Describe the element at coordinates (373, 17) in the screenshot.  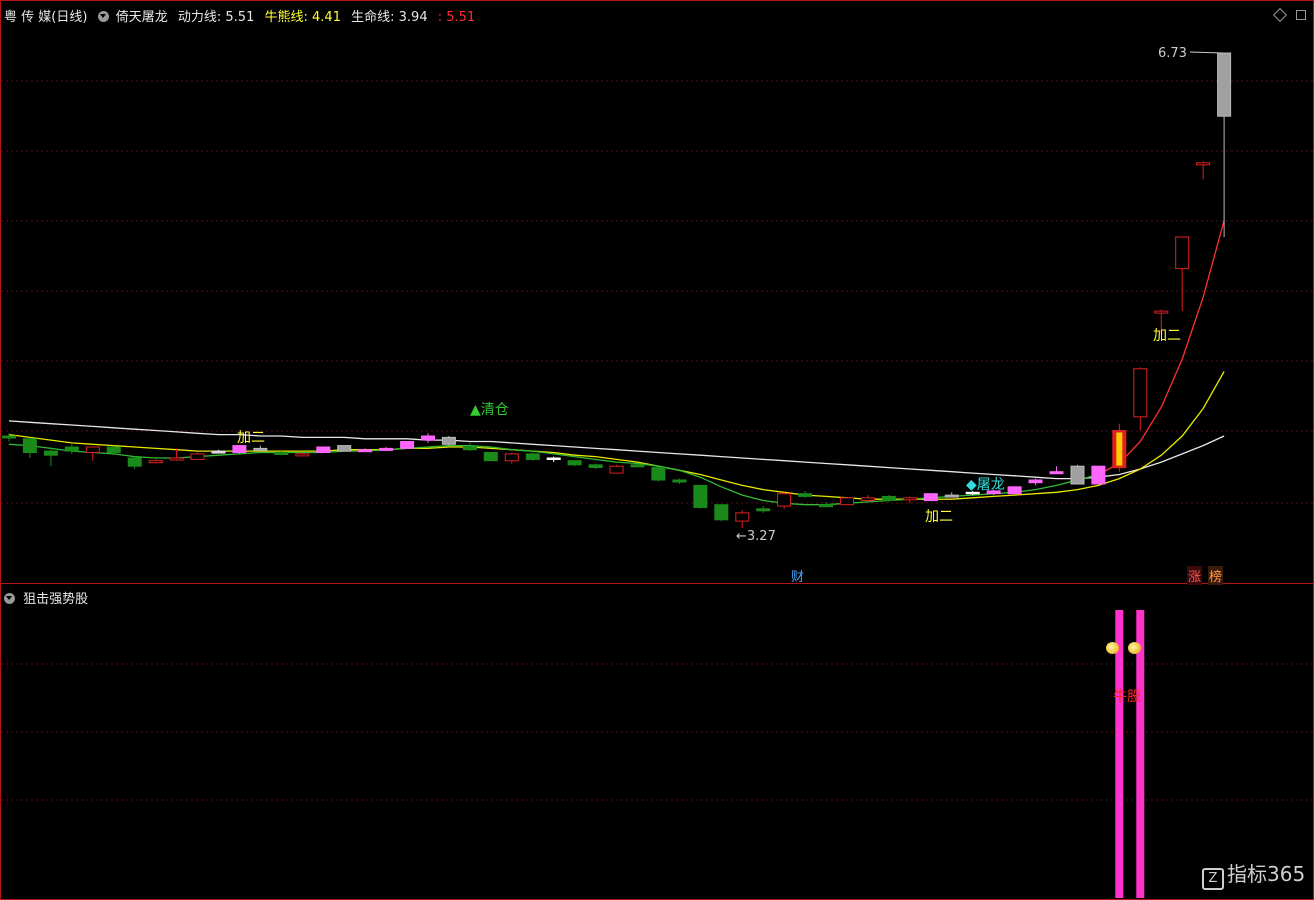
I see `life-line-label: 生命线:` at that location.